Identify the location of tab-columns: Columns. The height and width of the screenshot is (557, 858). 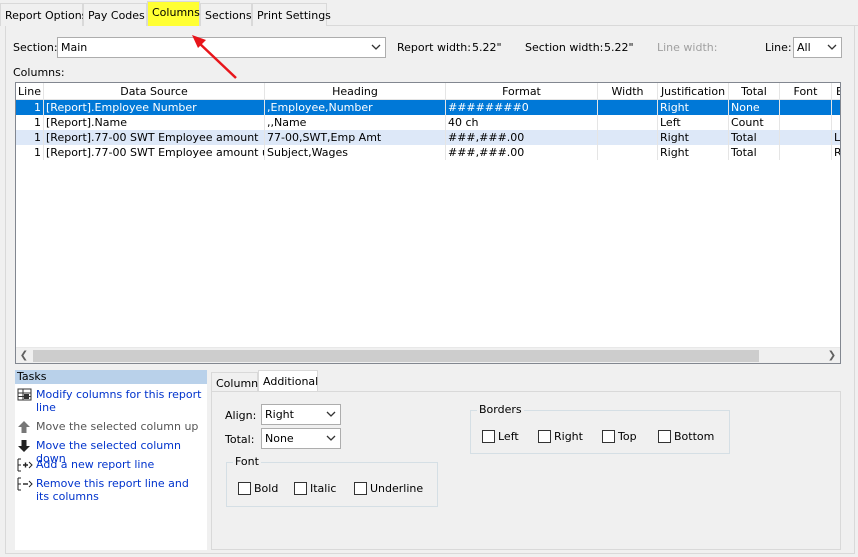
(173, 13).